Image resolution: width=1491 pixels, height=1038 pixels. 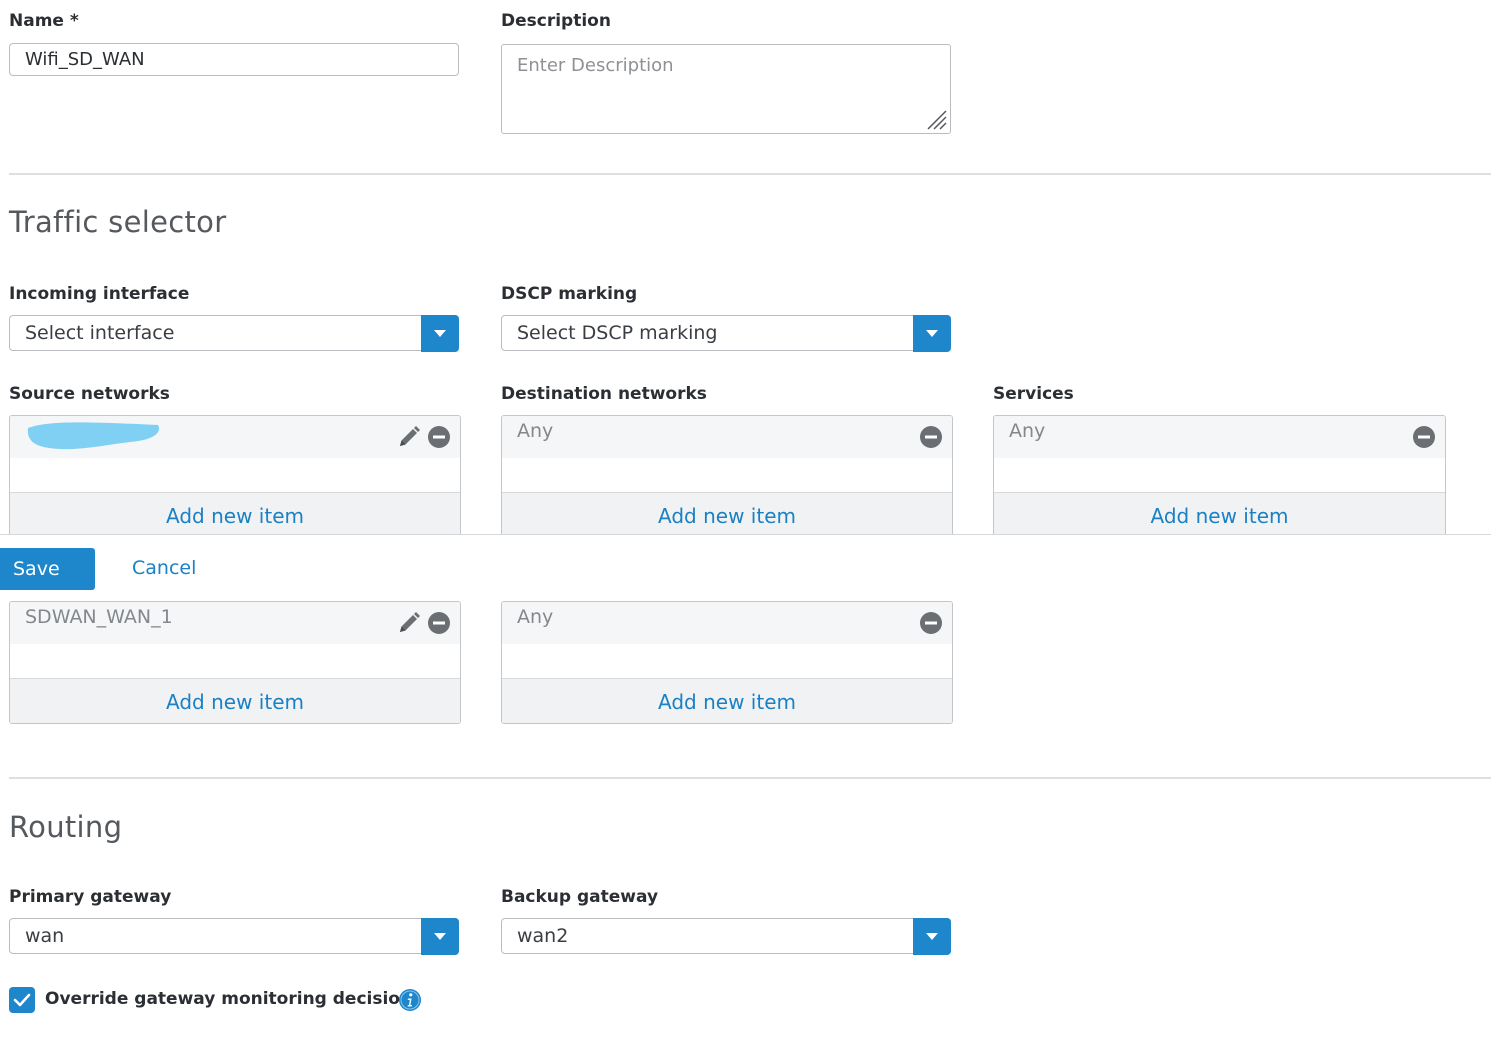 What do you see at coordinates (936, 119) in the screenshot?
I see `resize-handle-icon` at bounding box center [936, 119].